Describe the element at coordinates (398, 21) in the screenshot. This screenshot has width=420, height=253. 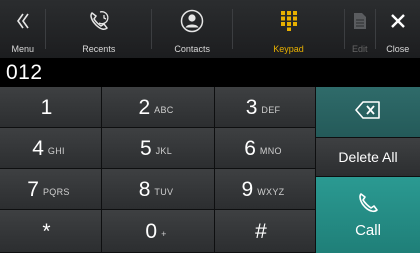
I see `close-x-icon` at that location.